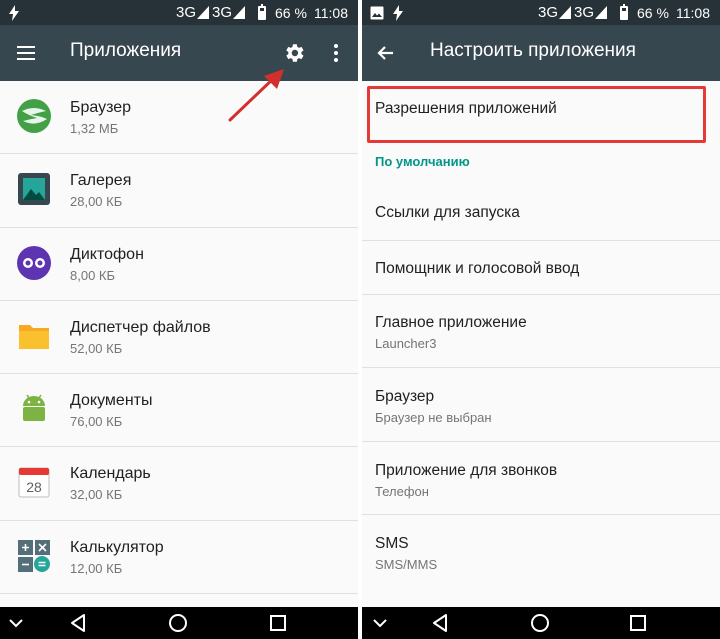 The width and height of the screenshot is (720, 639). Describe the element at coordinates (26, 53) in the screenshot. I see `menu-icon` at that location.